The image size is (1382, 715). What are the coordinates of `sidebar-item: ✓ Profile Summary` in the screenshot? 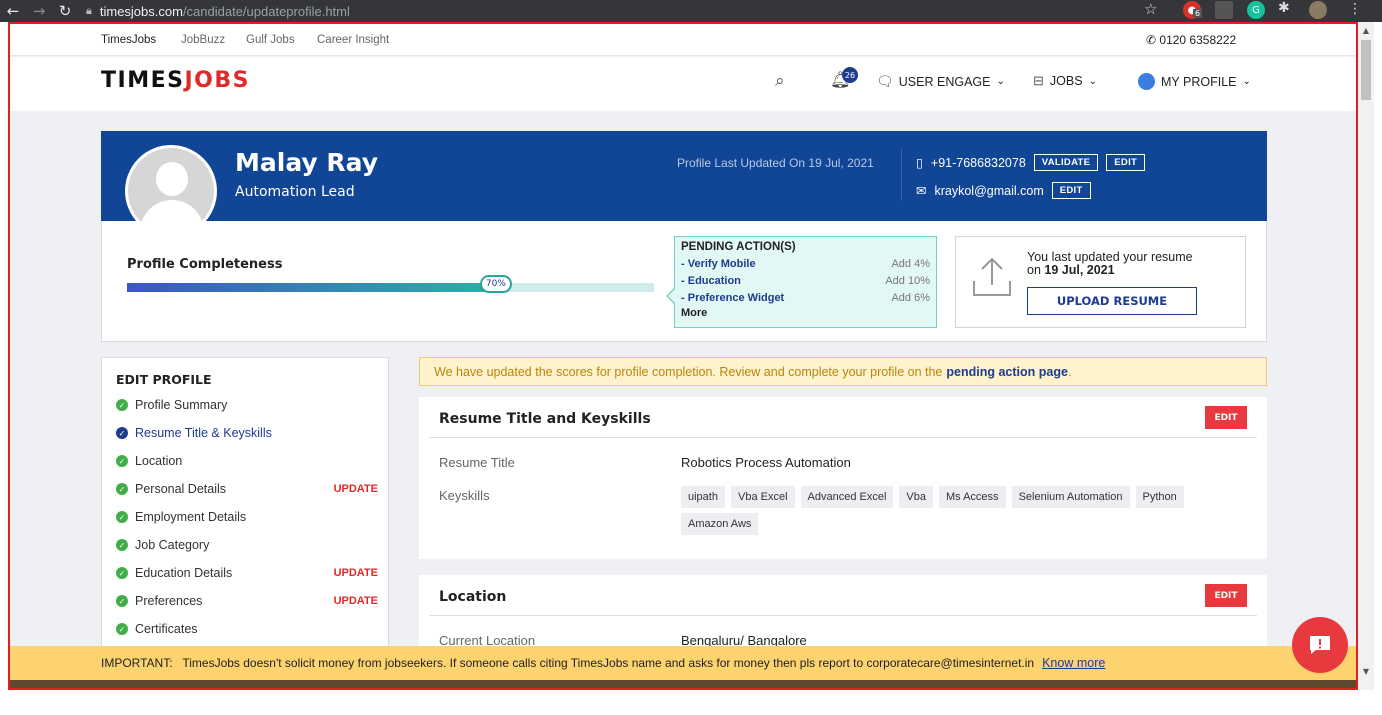 It's located at (247, 405).